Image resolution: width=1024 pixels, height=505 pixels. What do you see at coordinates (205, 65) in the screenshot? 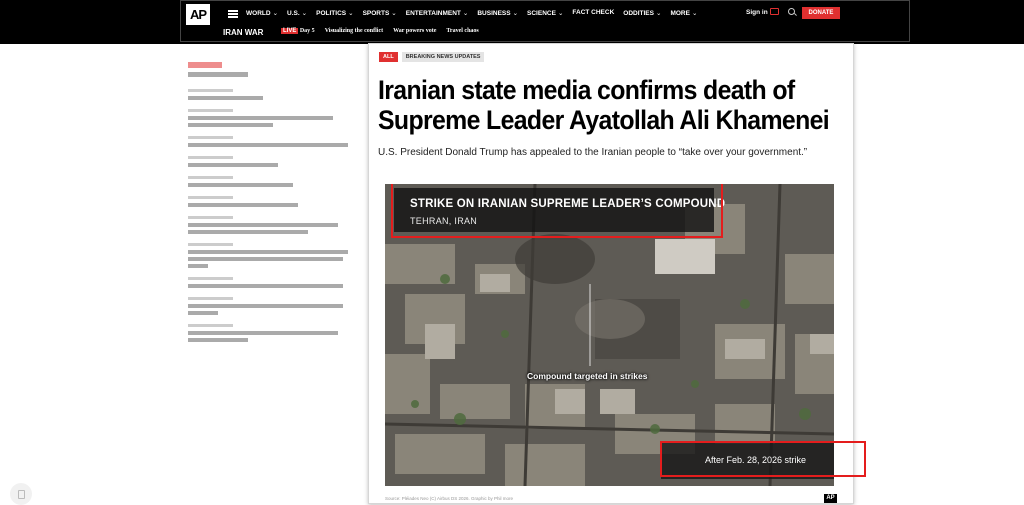
I see `sidebar-heading` at bounding box center [205, 65].